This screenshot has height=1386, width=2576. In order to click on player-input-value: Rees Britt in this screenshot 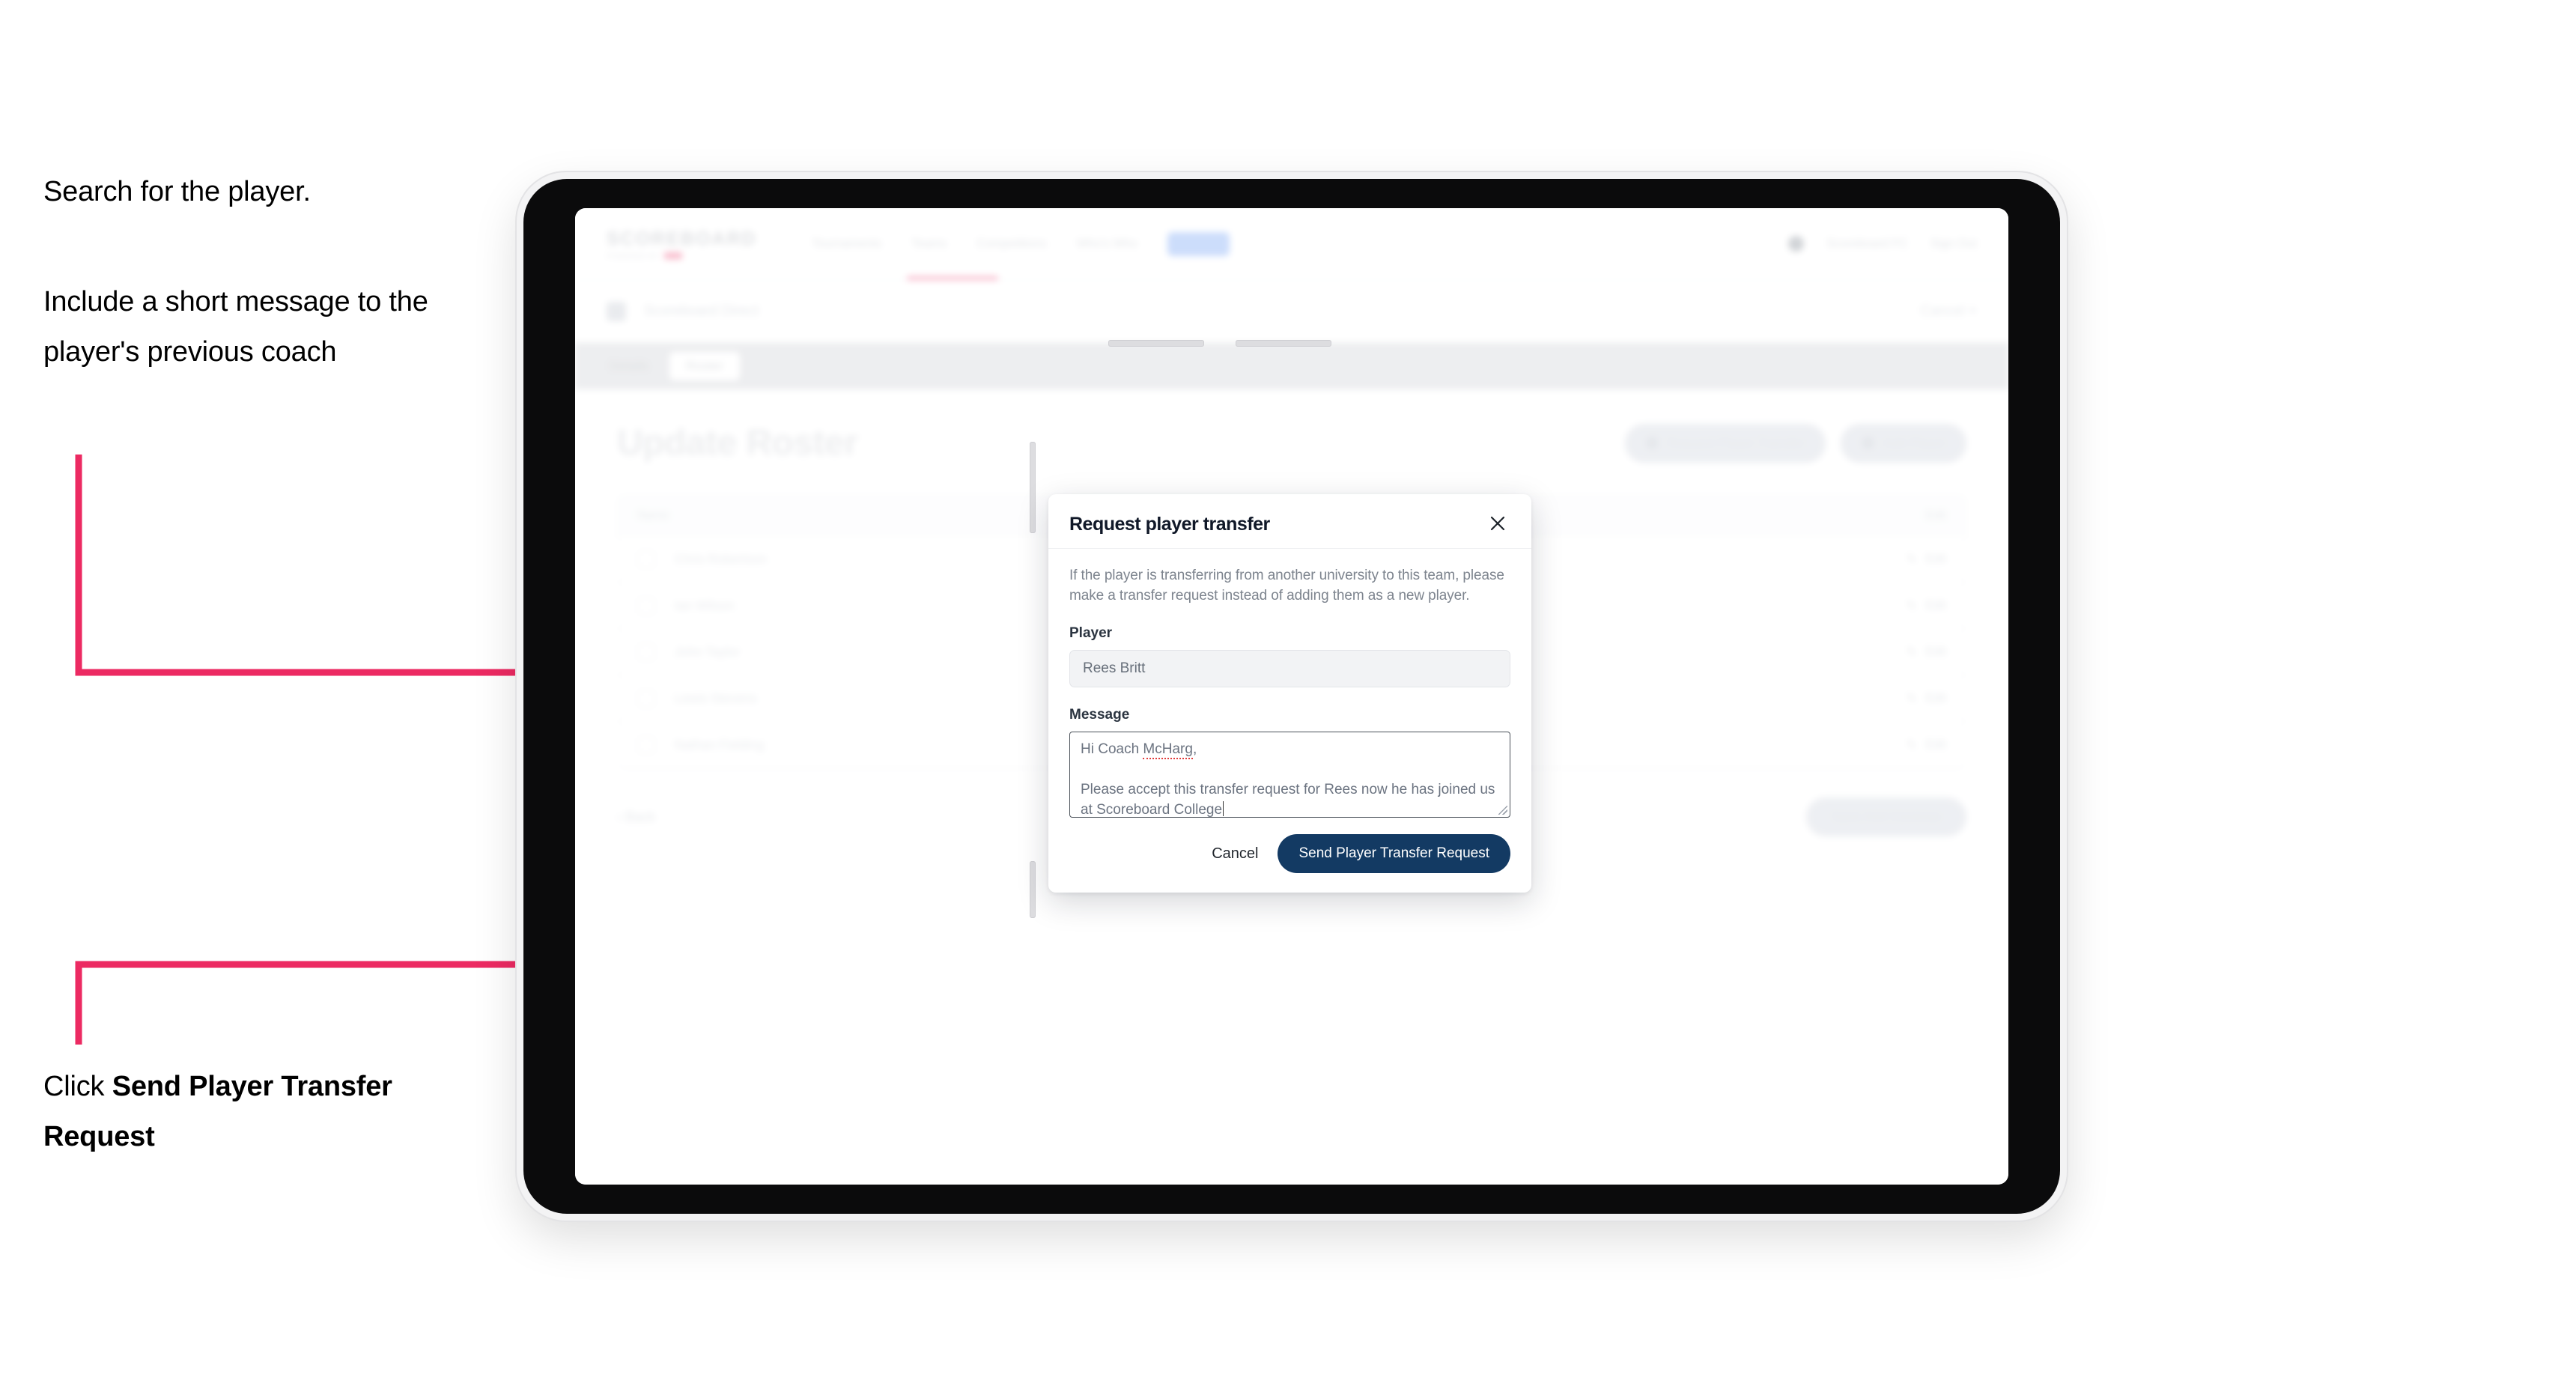, I will do `click(1114, 668)`.